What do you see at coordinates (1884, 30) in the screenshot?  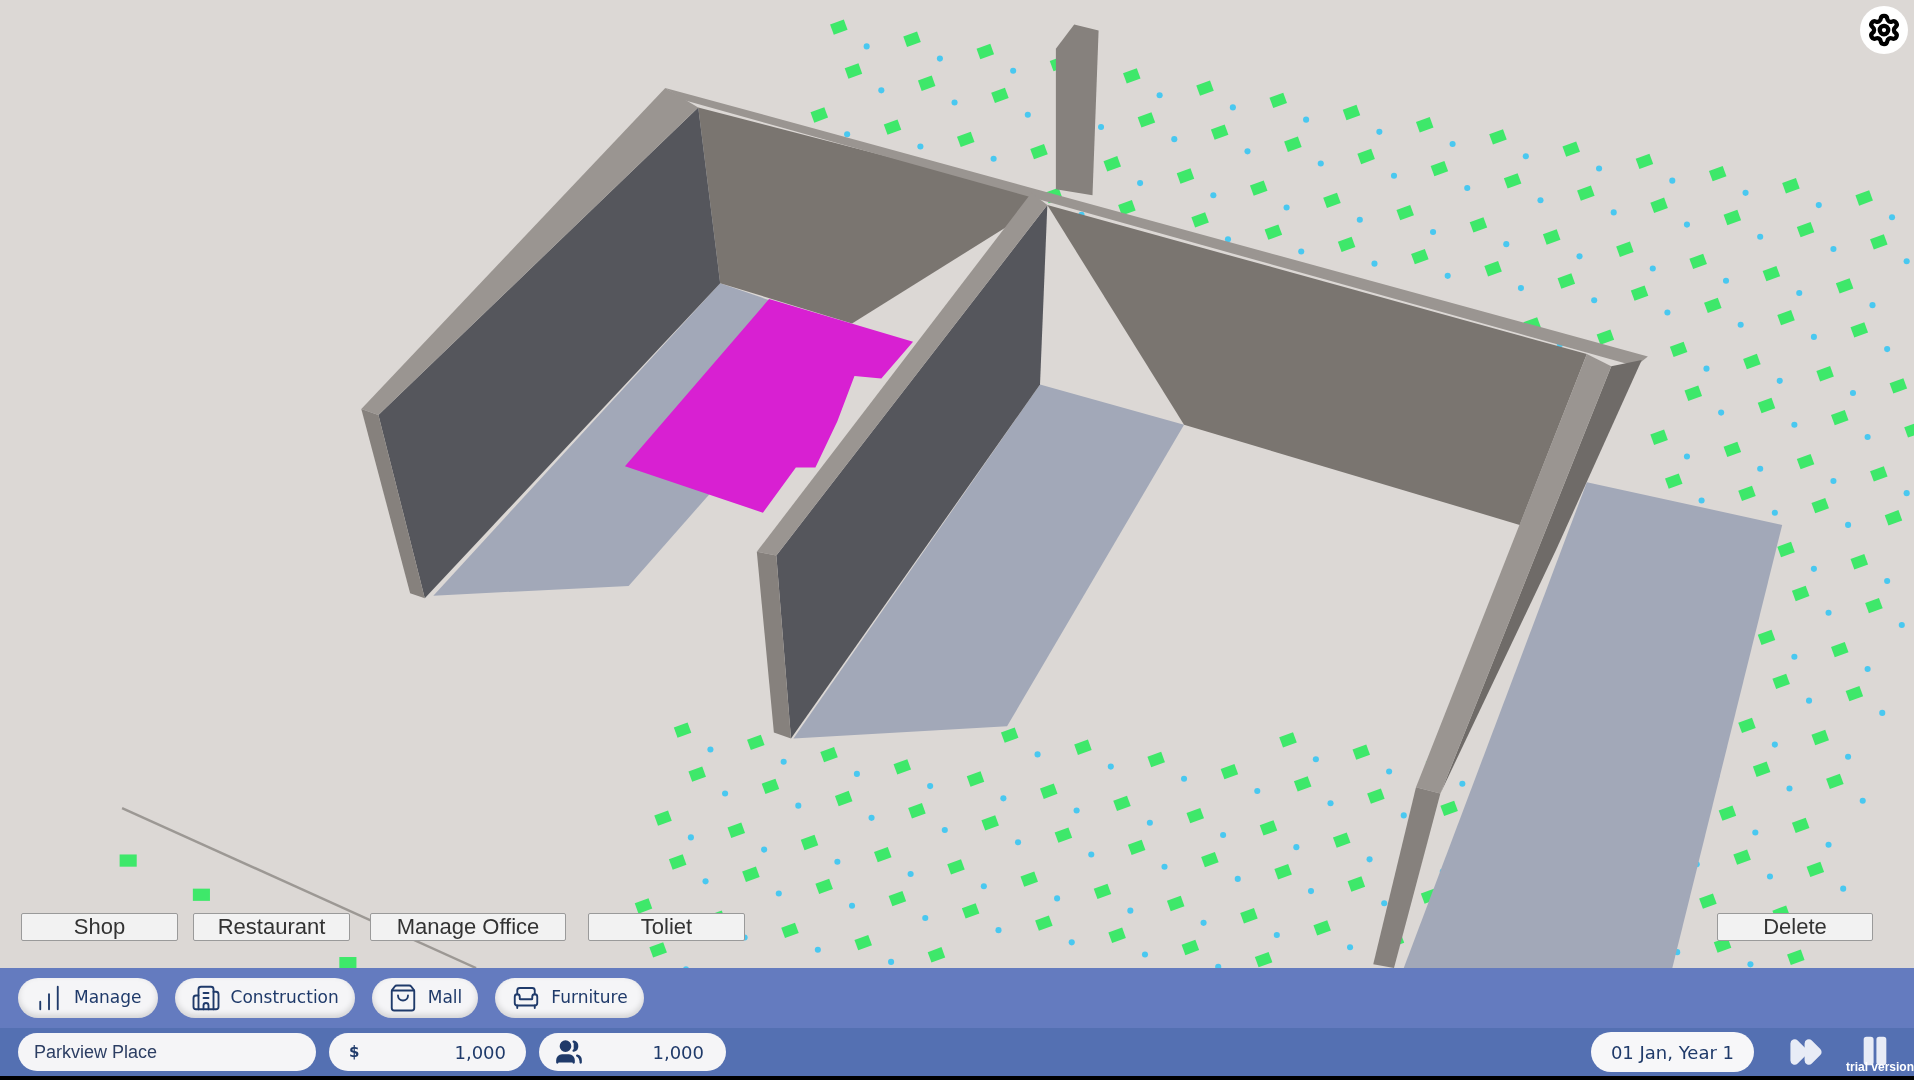 I see `settings-icon` at bounding box center [1884, 30].